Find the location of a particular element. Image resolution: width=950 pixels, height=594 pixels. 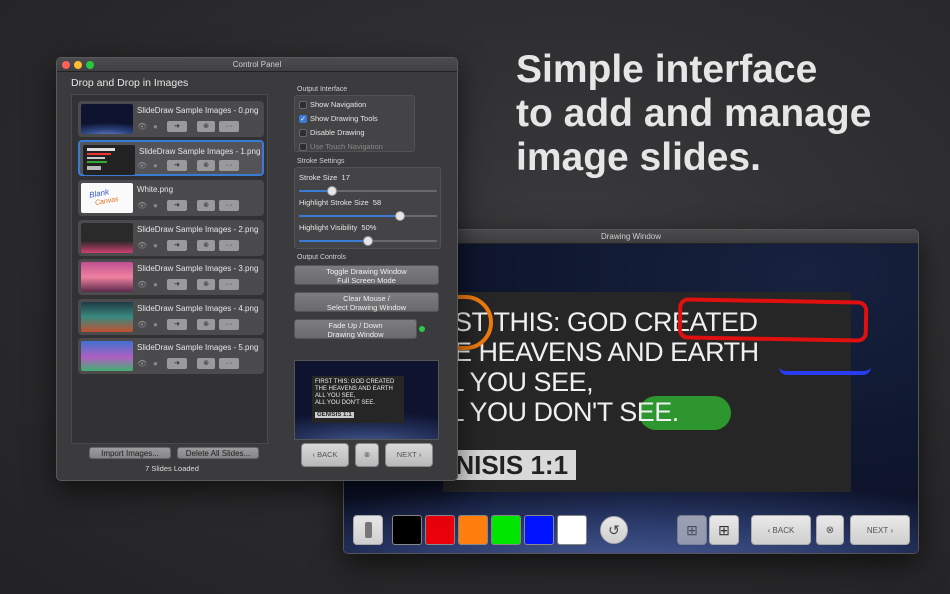

highlight-visibility-value: 50% is located at coordinates (369, 227).